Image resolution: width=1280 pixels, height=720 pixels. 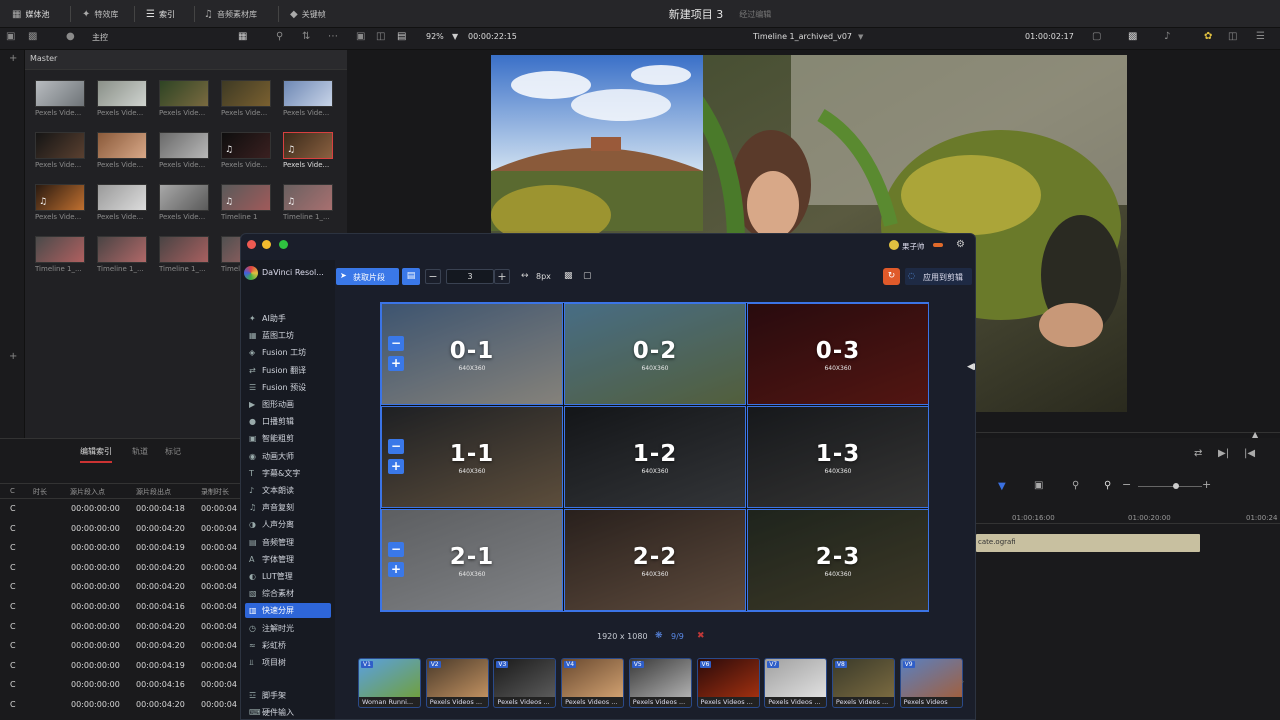 I want to click on media-clip: ♫ Timeline 1, so click(x=247, y=203).